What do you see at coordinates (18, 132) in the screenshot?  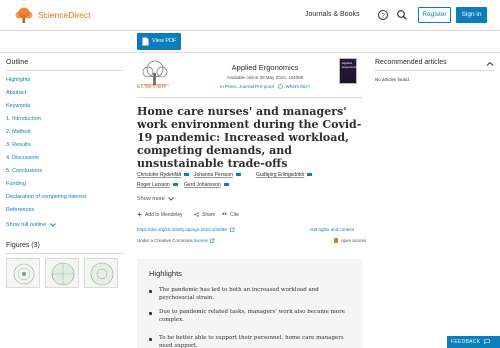 I see `outline-item-method: 2. Method` at bounding box center [18, 132].